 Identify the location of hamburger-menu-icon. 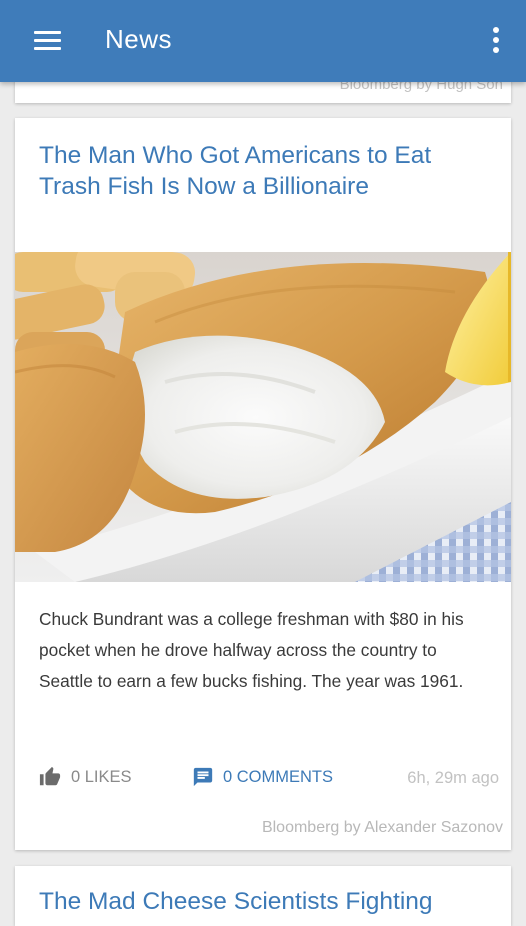
(47, 41).